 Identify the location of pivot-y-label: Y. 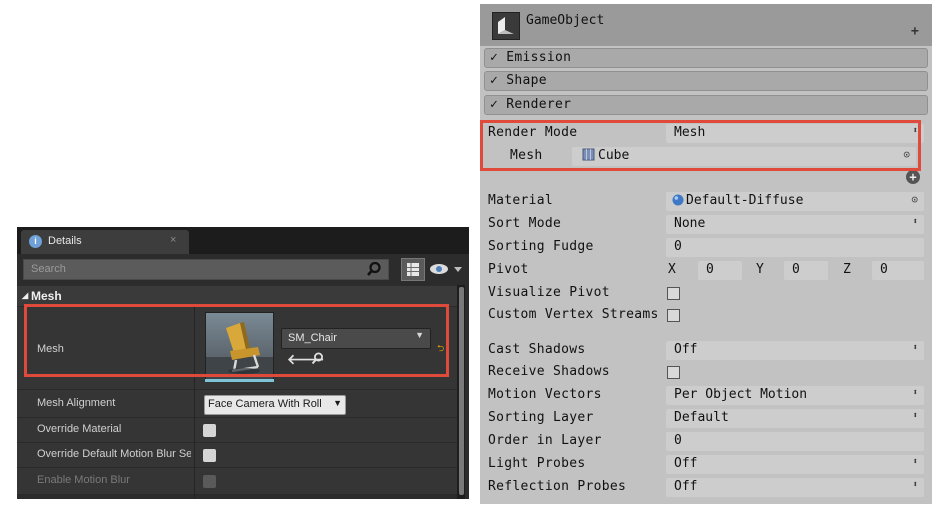
(760, 269).